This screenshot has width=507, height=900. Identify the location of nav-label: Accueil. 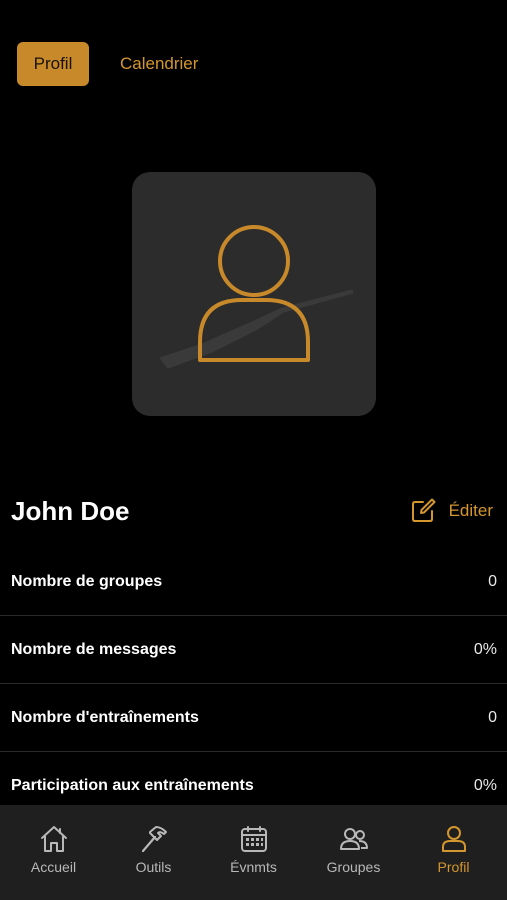
(53, 867).